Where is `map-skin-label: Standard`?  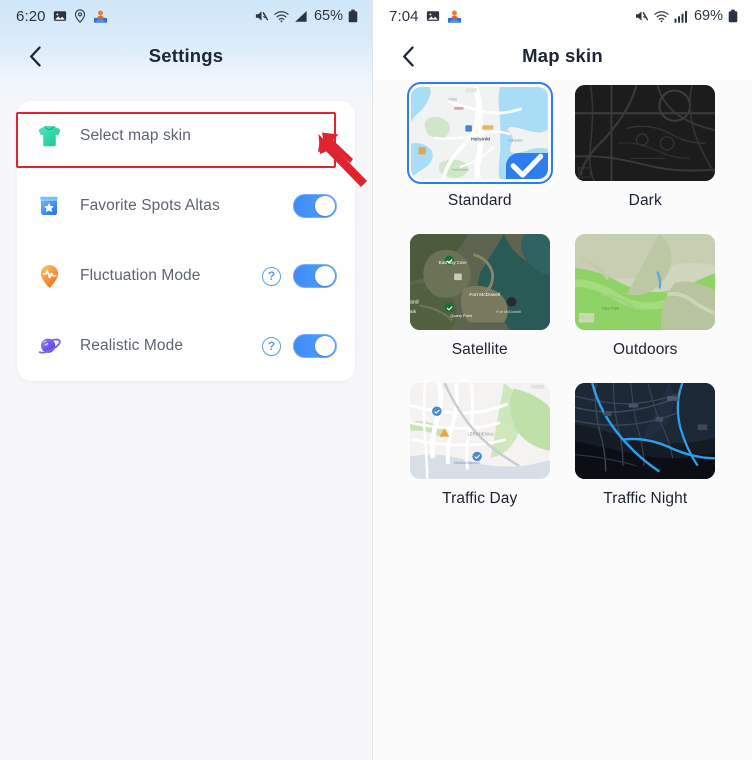 map-skin-label: Standard is located at coordinates (479, 200).